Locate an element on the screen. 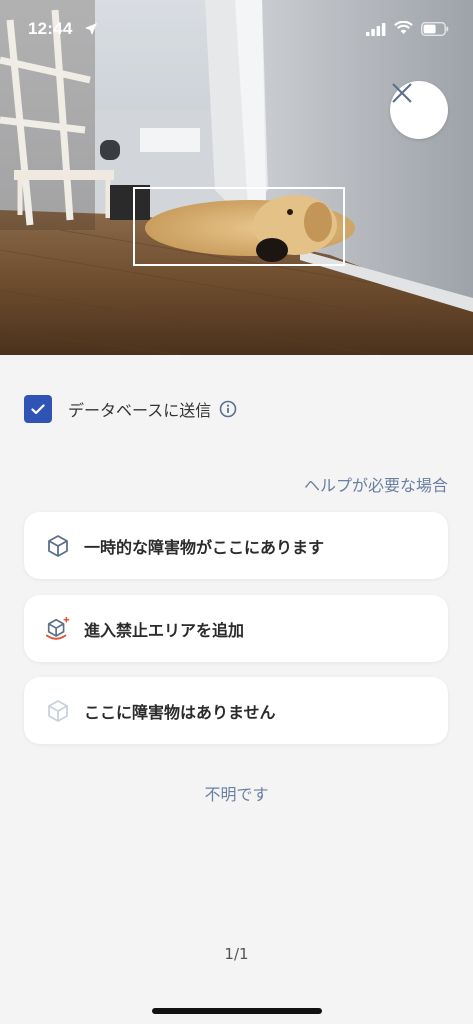  send-to-database-row: データベースに送信 is located at coordinates (130, 409).